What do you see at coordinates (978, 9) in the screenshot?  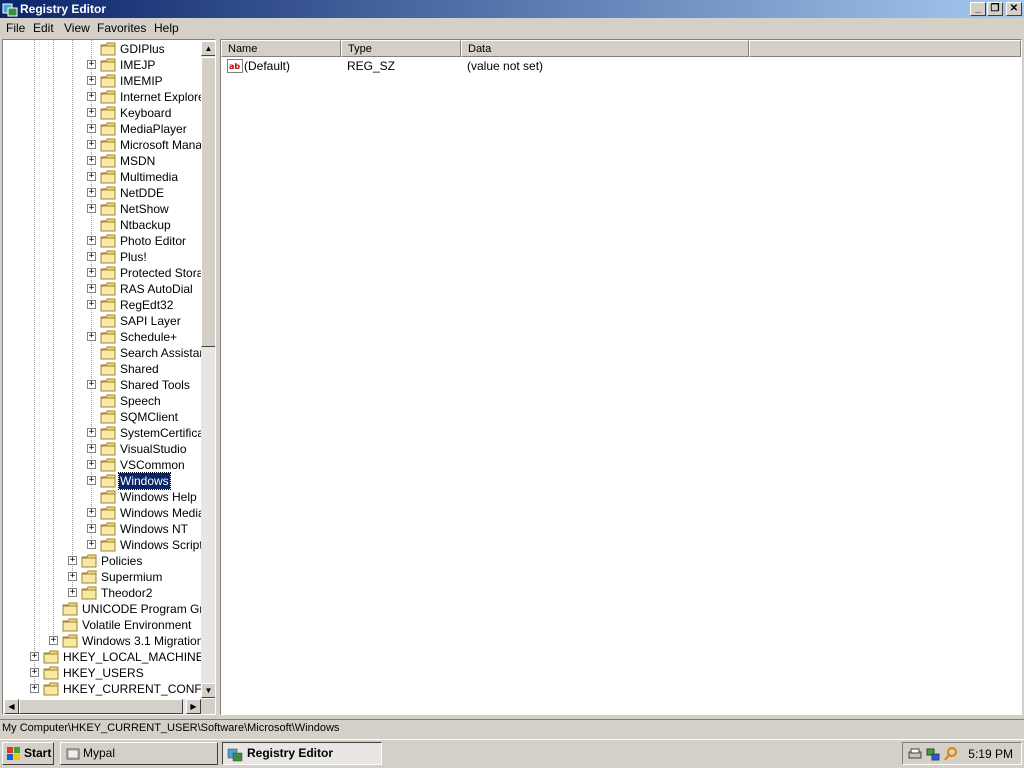 I see `minimize-button: _` at bounding box center [978, 9].